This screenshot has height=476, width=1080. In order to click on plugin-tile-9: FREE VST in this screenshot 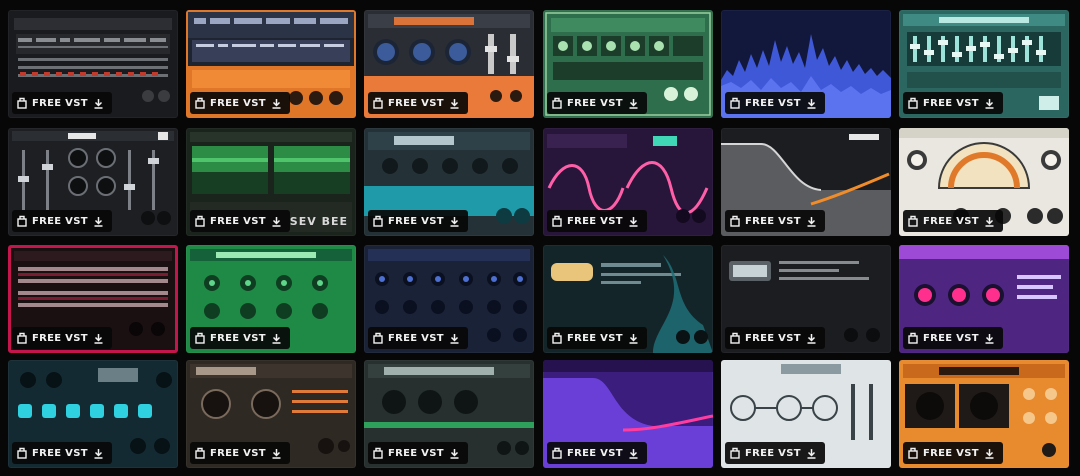, I will do `click(449, 182)`.